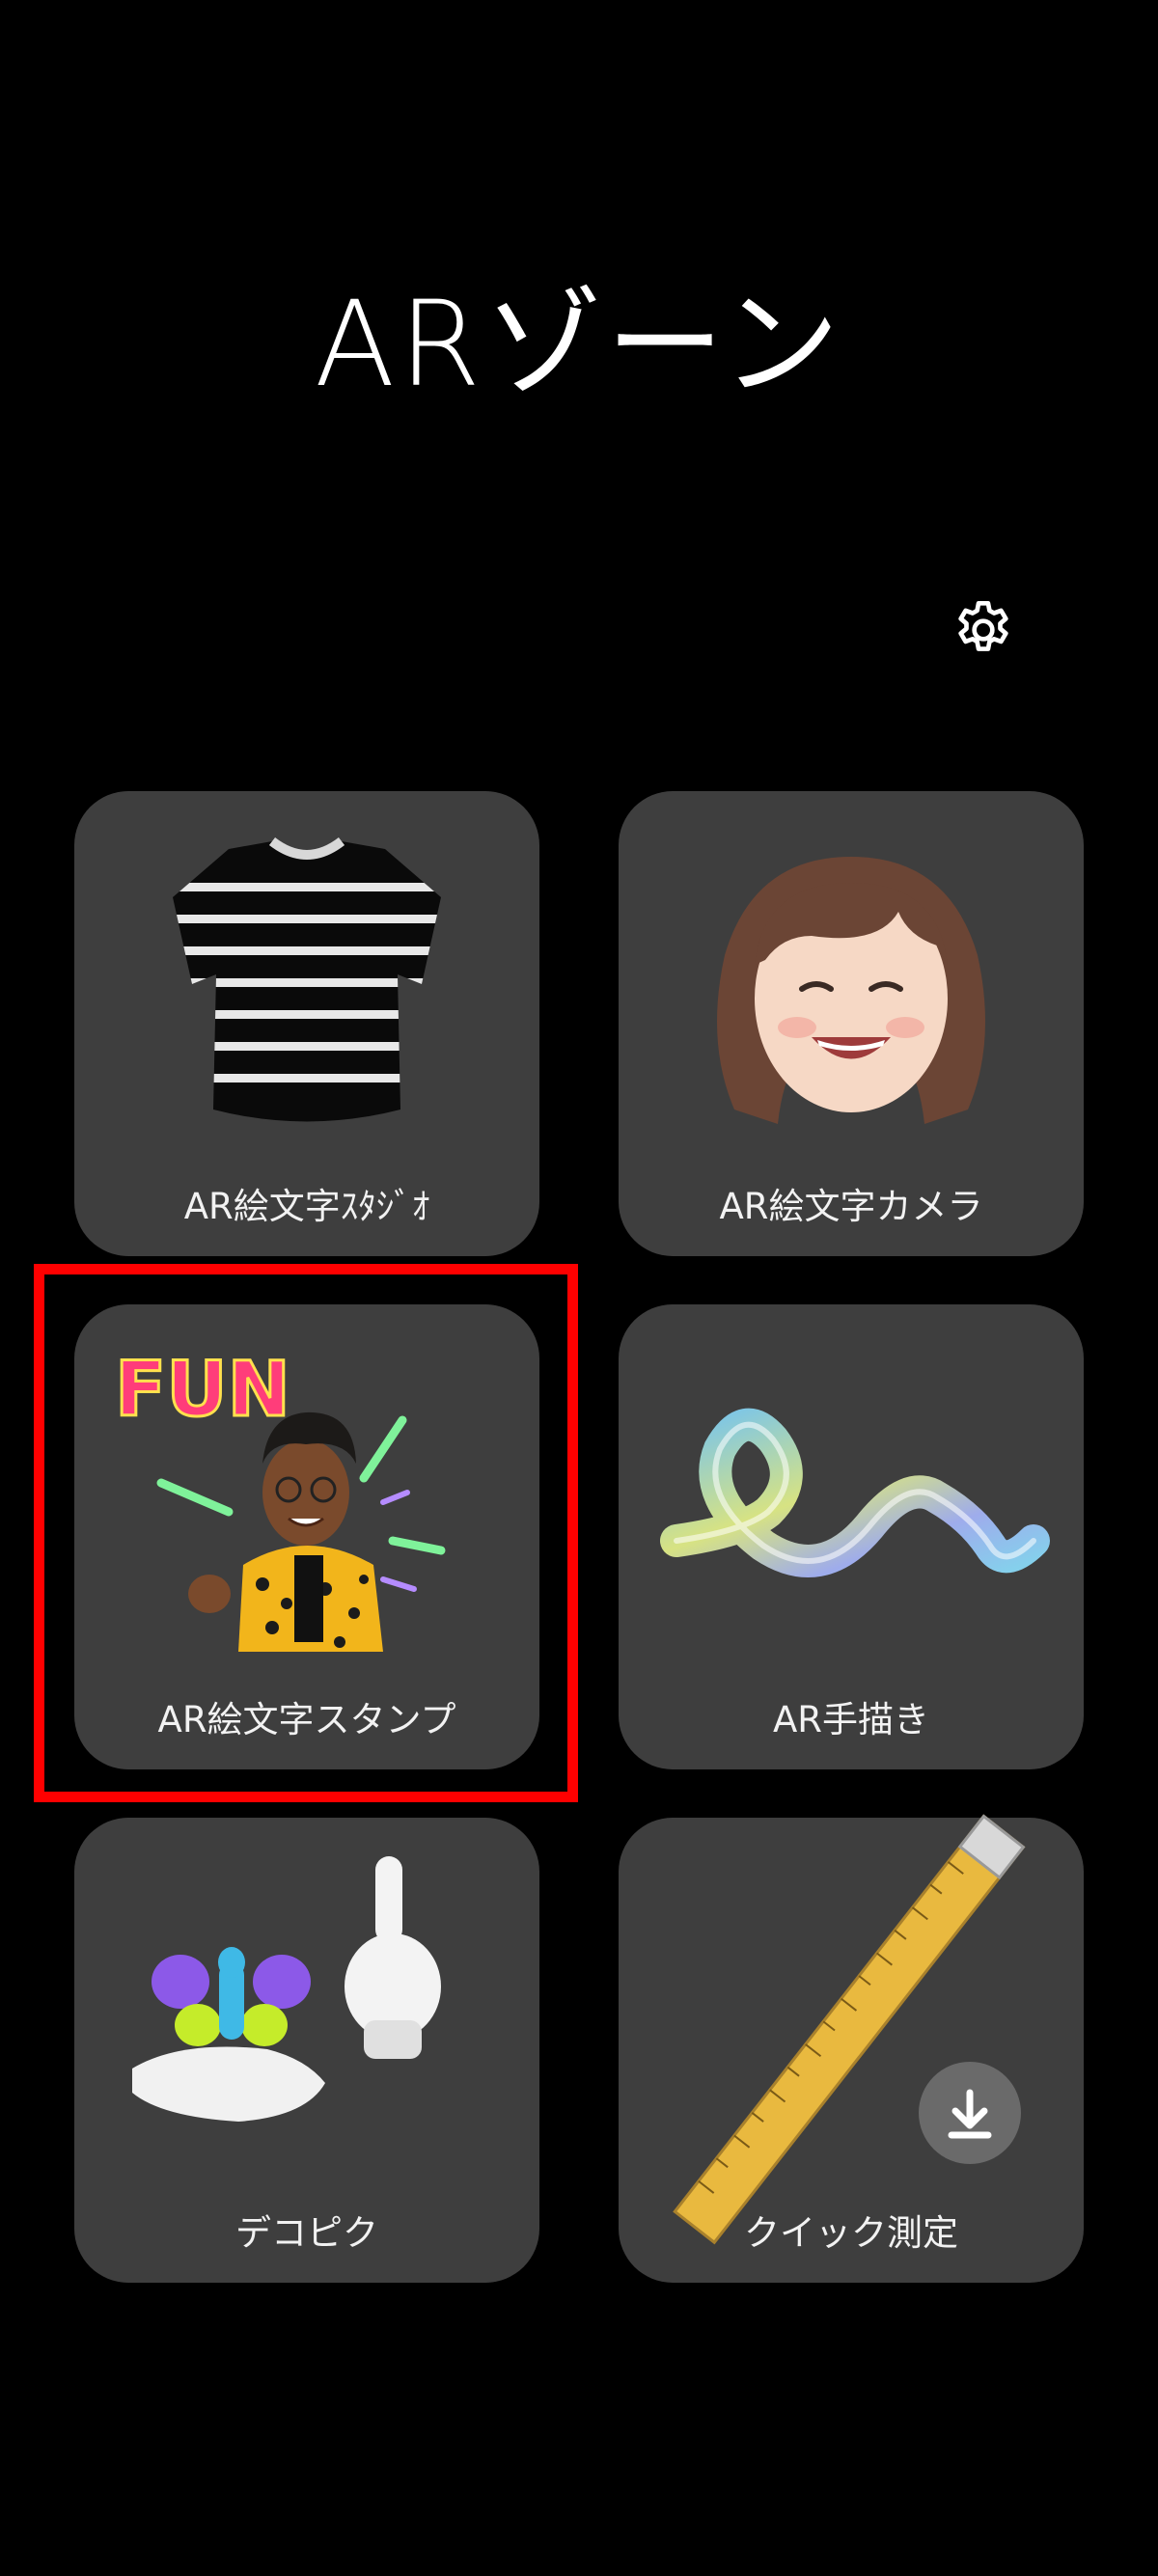 The image size is (1158, 2576). What do you see at coordinates (306, 2233) in the screenshot?
I see `tile-label: デコピク` at bounding box center [306, 2233].